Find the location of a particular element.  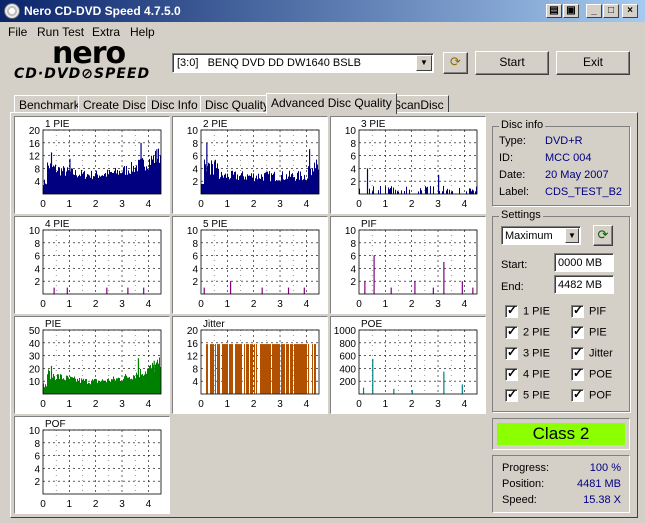

checkbox-l-5-pie: 5 PIE is located at coordinates (527, 394).